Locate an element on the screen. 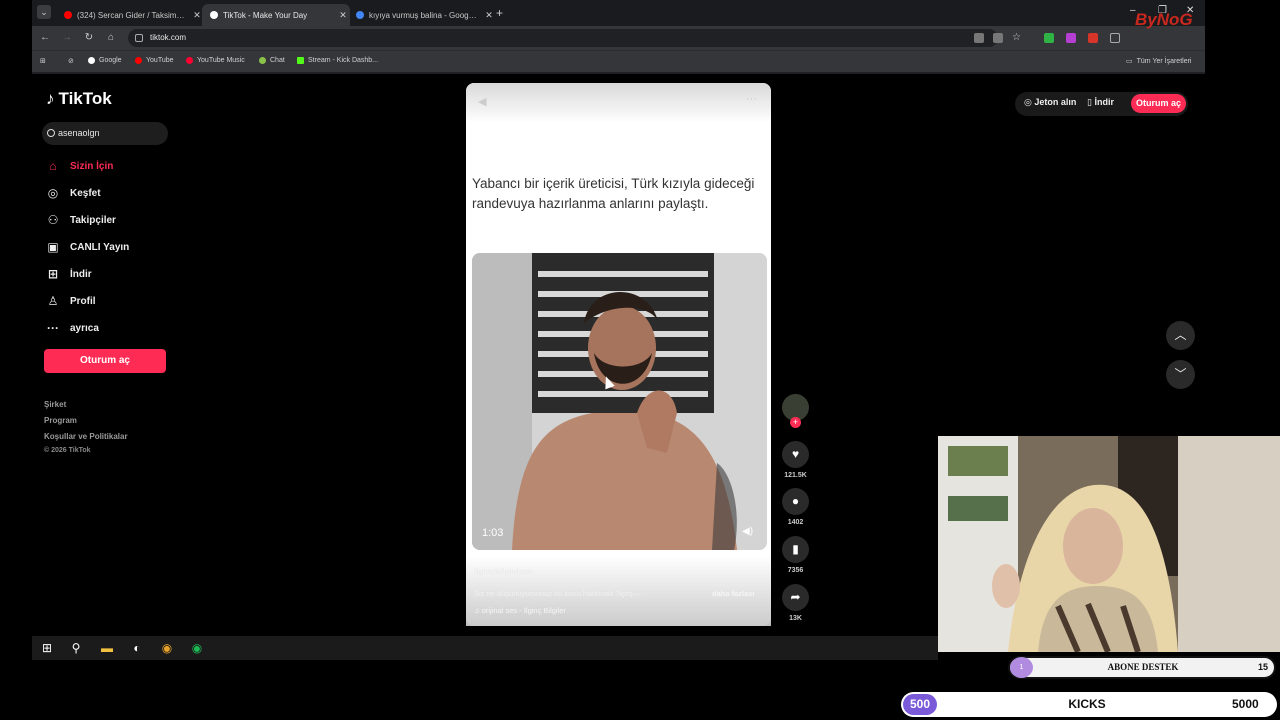  webcam-frame-illustration is located at coordinates (1109, 544).